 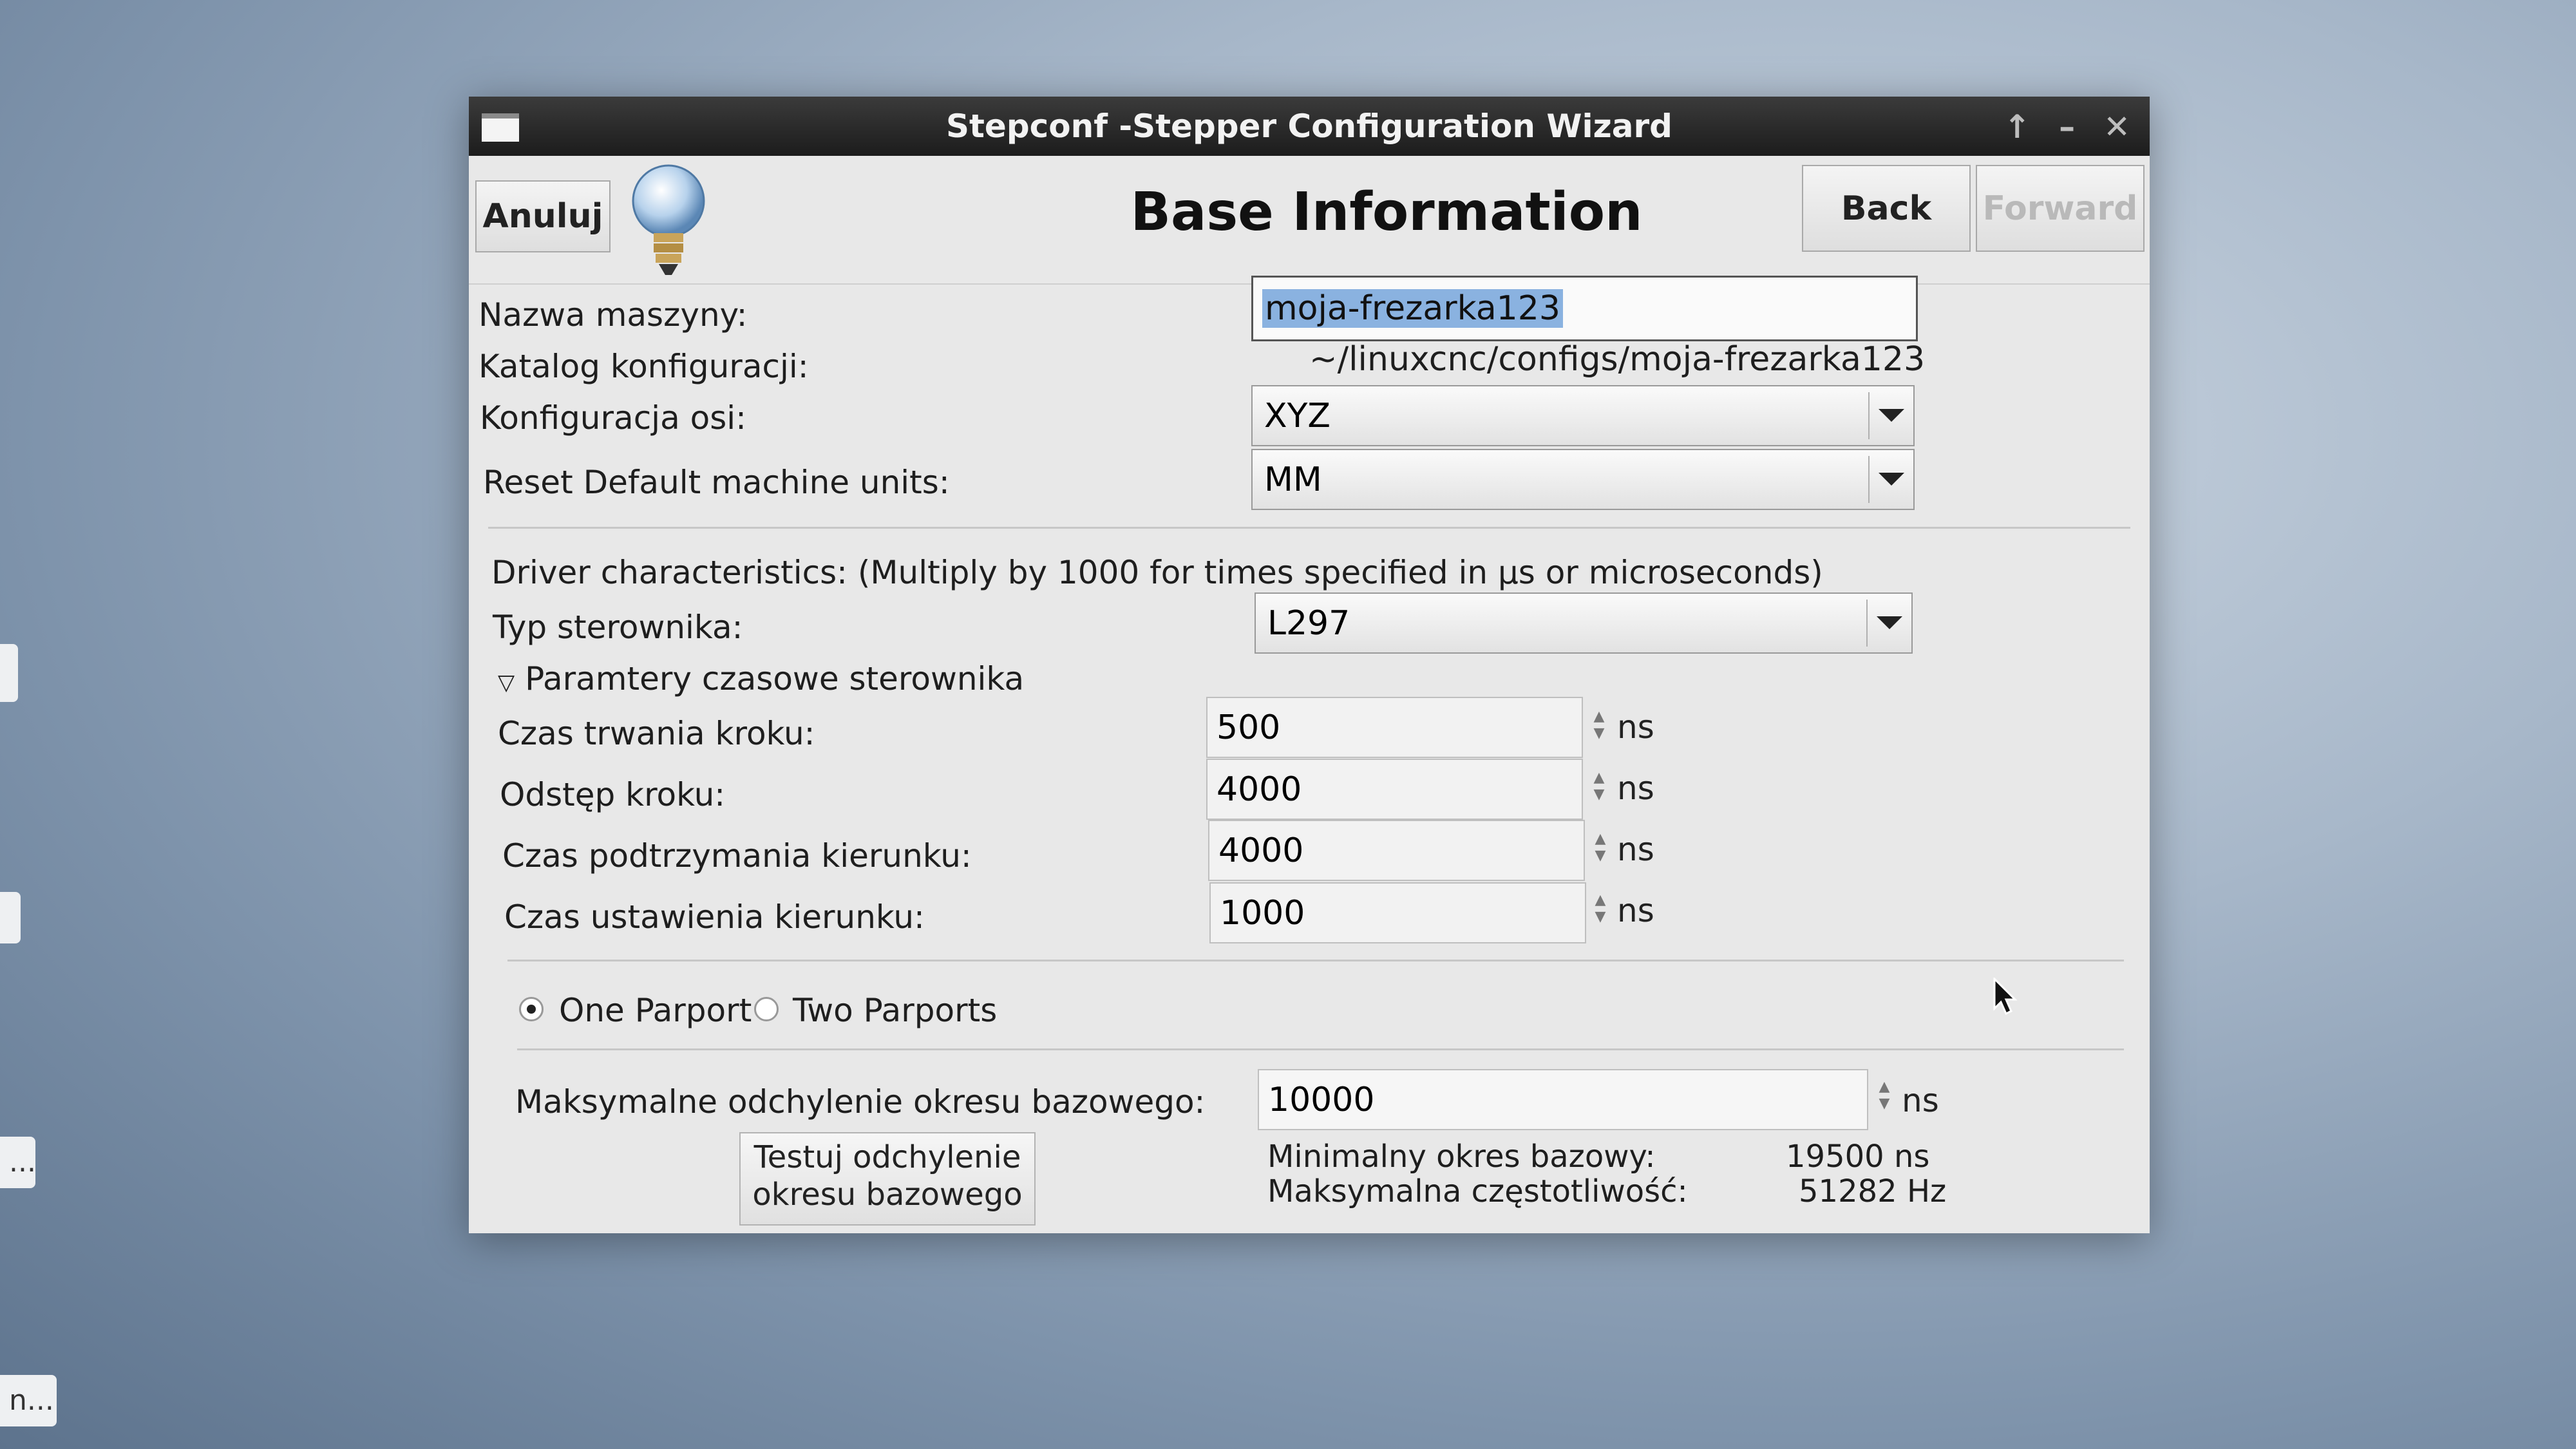 What do you see at coordinates (1618, 359) in the screenshot?
I see `config-dir-value: ~/linuxcnc/configs/moja-frezarka123` at bounding box center [1618, 359].